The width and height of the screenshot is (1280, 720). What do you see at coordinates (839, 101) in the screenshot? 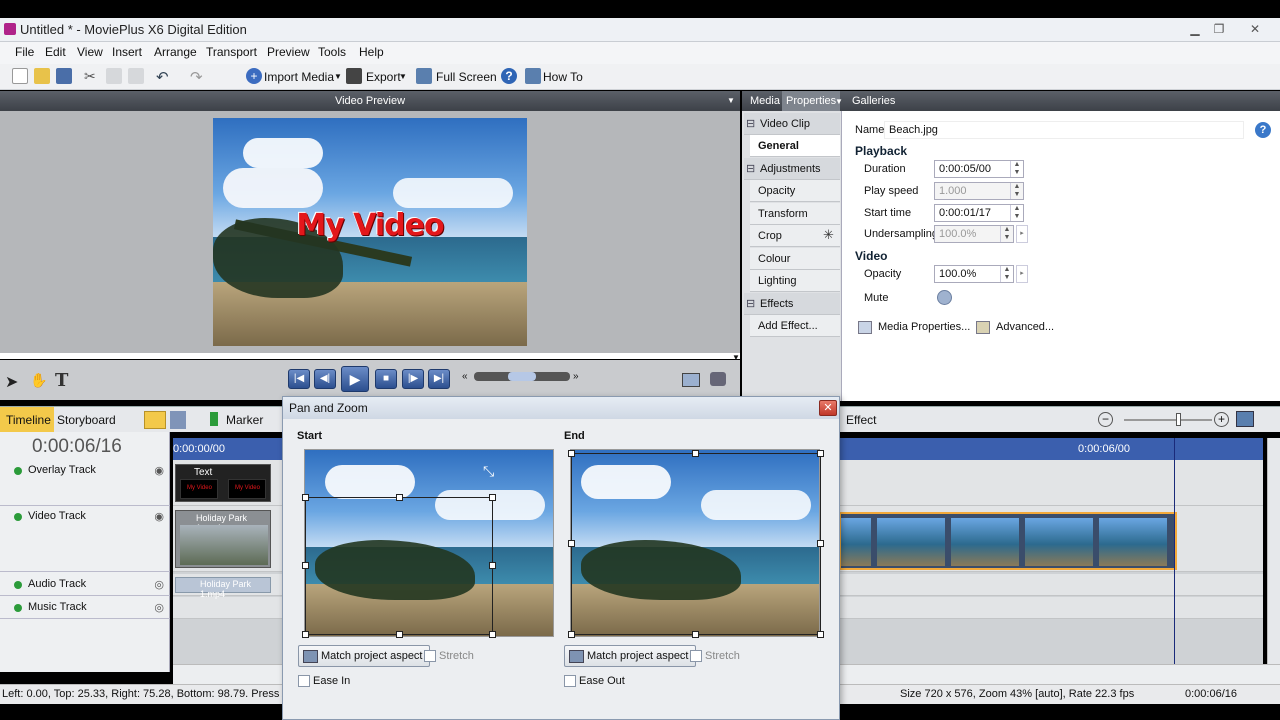
I see `properties-dropdown-icon: ▼` at bounding box center [839, 101].